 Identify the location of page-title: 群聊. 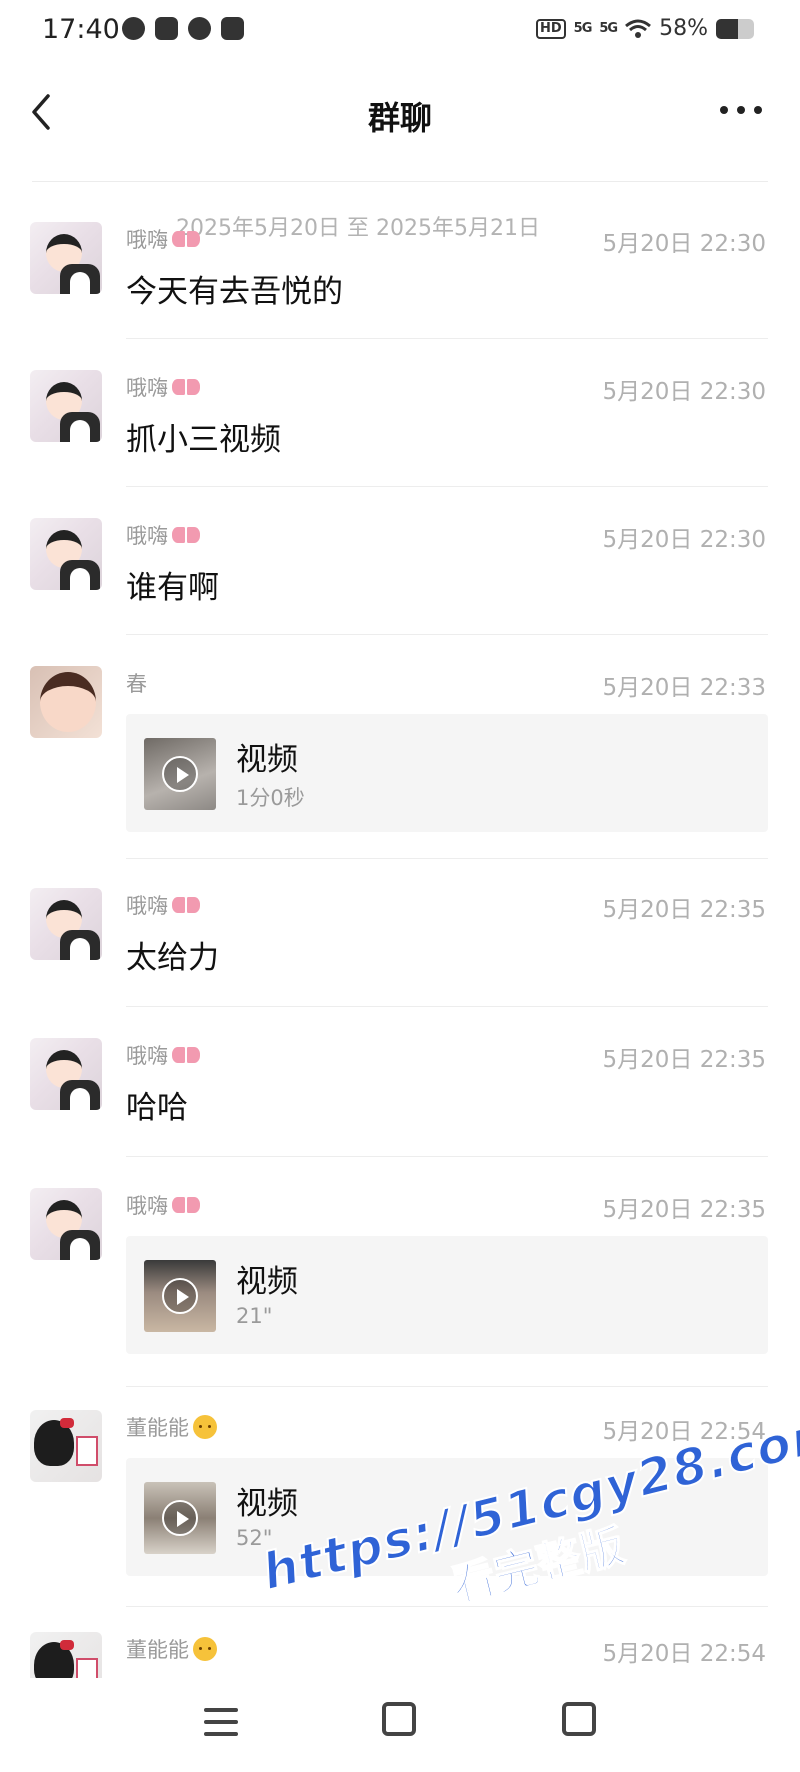
(399, 118).